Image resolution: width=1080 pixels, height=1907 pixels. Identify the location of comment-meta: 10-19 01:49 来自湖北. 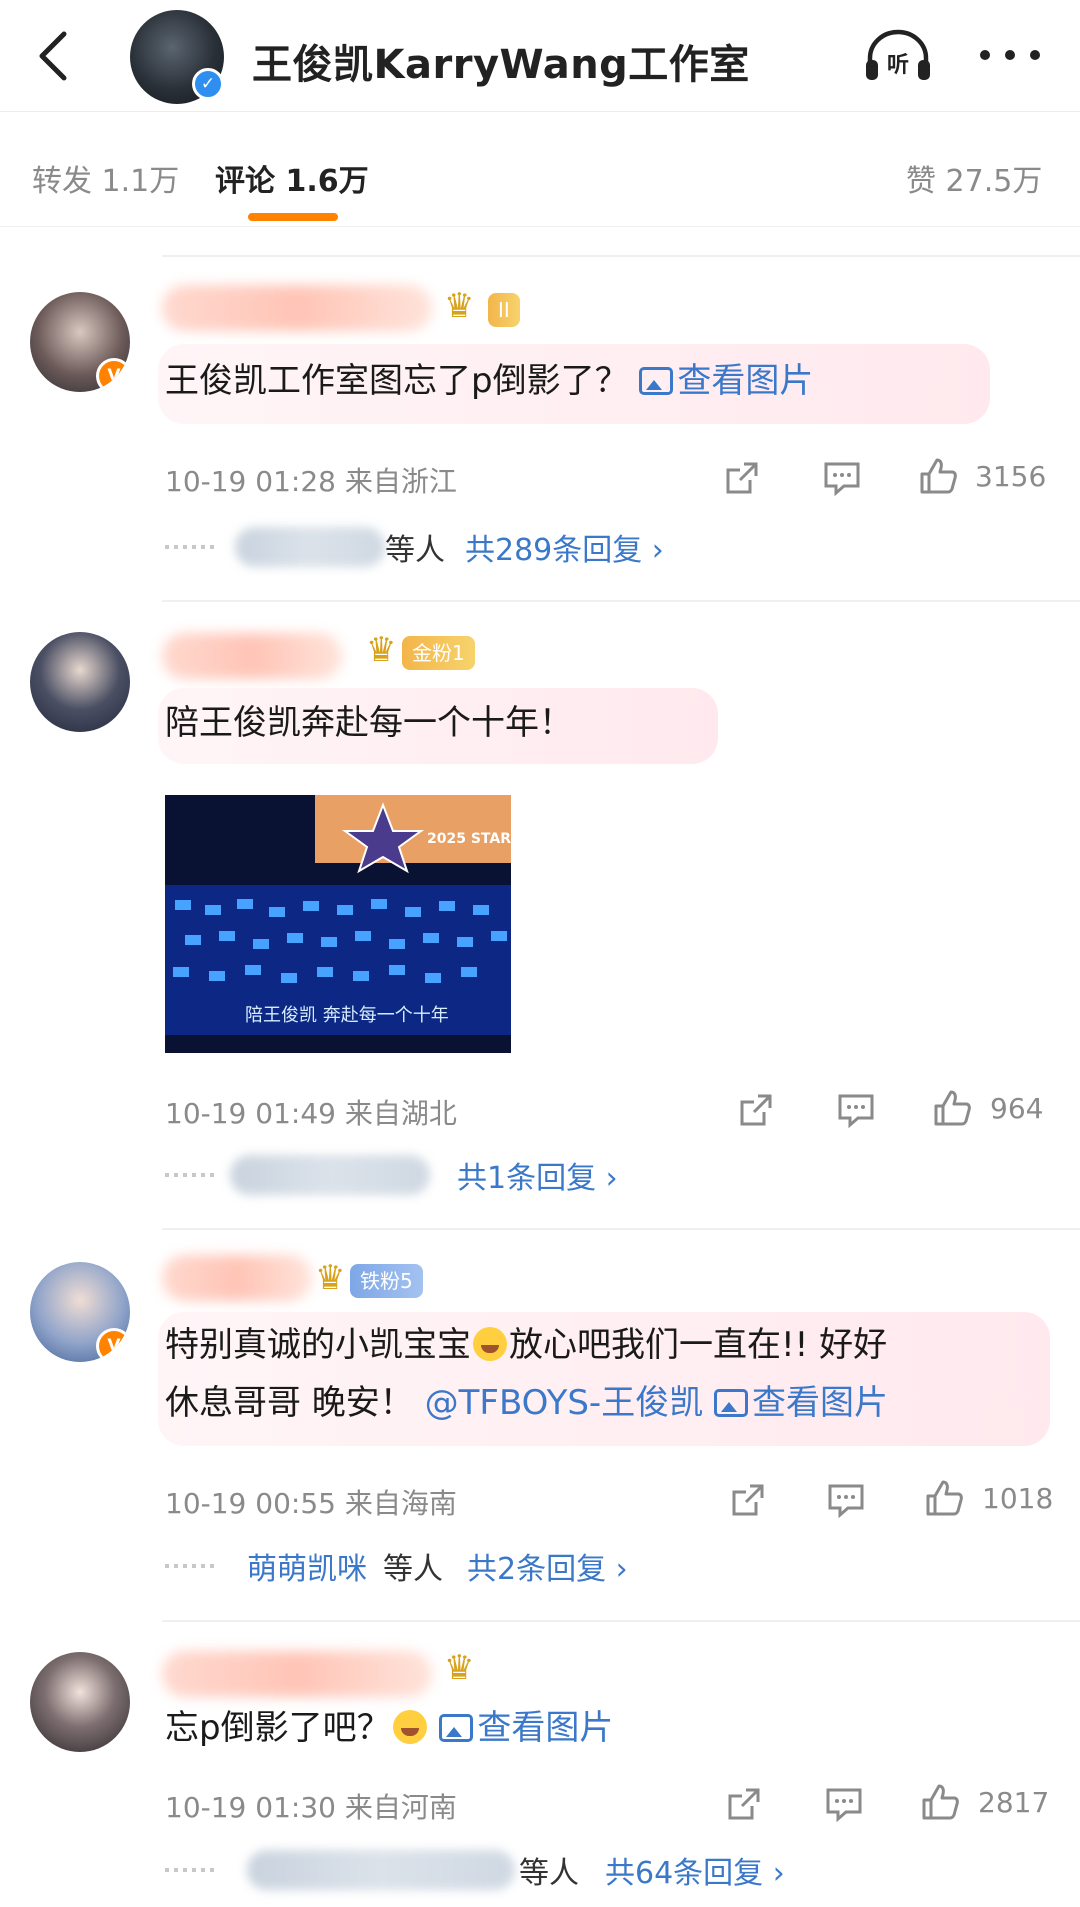
(311, 1113).